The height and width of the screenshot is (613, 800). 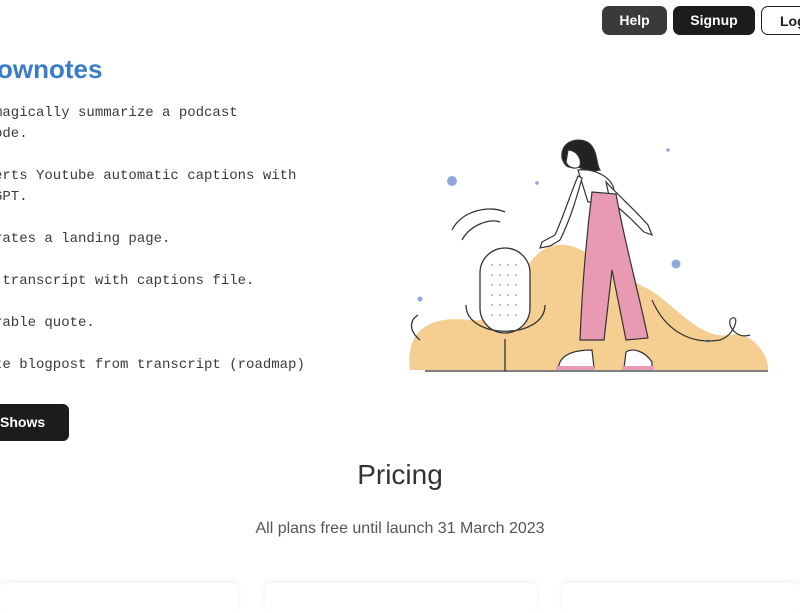 What do you see at coordinates (400, 474) in the screenshot?
I see `pricing-title: Pricing` at bounding box center [400, 474].